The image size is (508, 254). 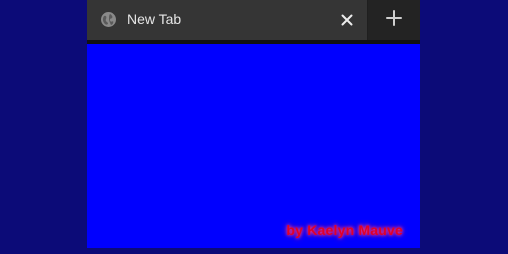 What do you see at coordinates (154, 19) in the screenshot?
I see `tab-title: New Tab` at bounding box center [154, 19].